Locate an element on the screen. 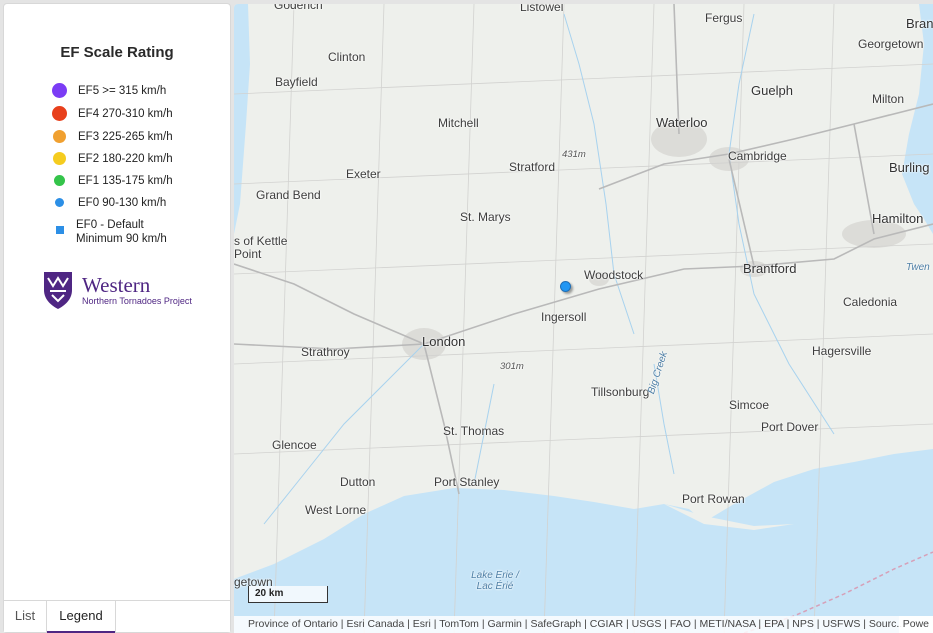 The image size is (933, 633). tab-legend: Legend is located at coordinates (81, 617).